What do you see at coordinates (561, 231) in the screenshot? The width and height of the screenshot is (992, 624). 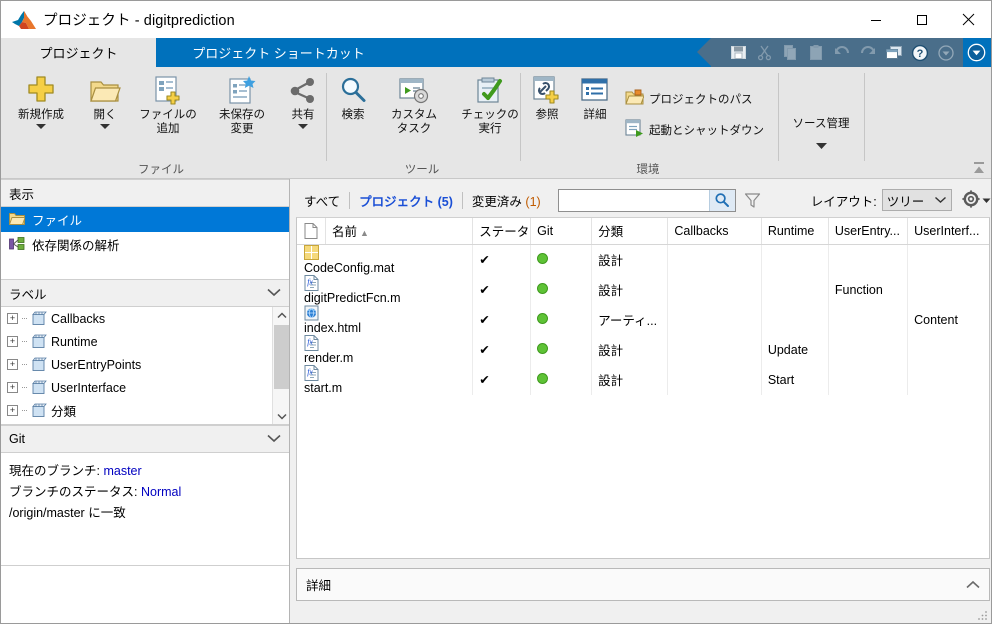 I see `column-header-git: Git` at bounding box center [561, 231].